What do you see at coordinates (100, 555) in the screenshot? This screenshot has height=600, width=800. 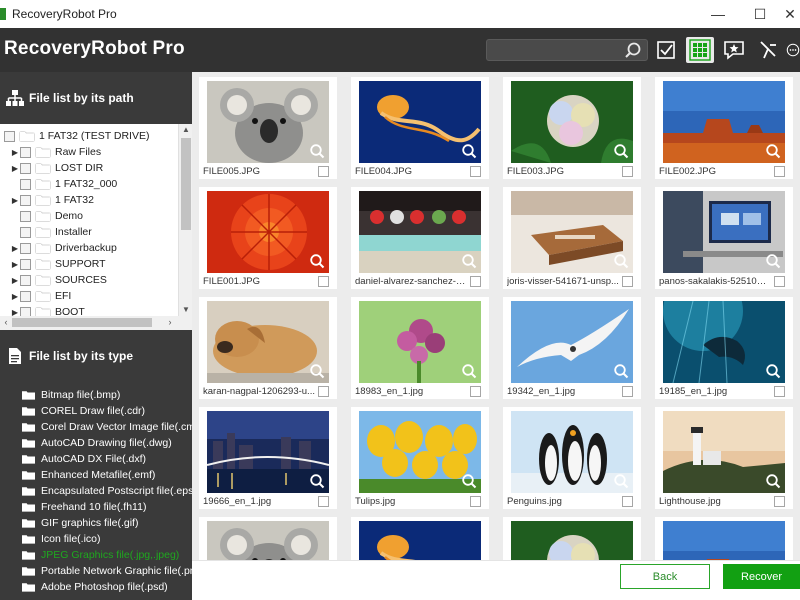 I see `file-type-item: JPEG Graphics file(.jpg,.jpeg)` at bounding box center [100, 555].